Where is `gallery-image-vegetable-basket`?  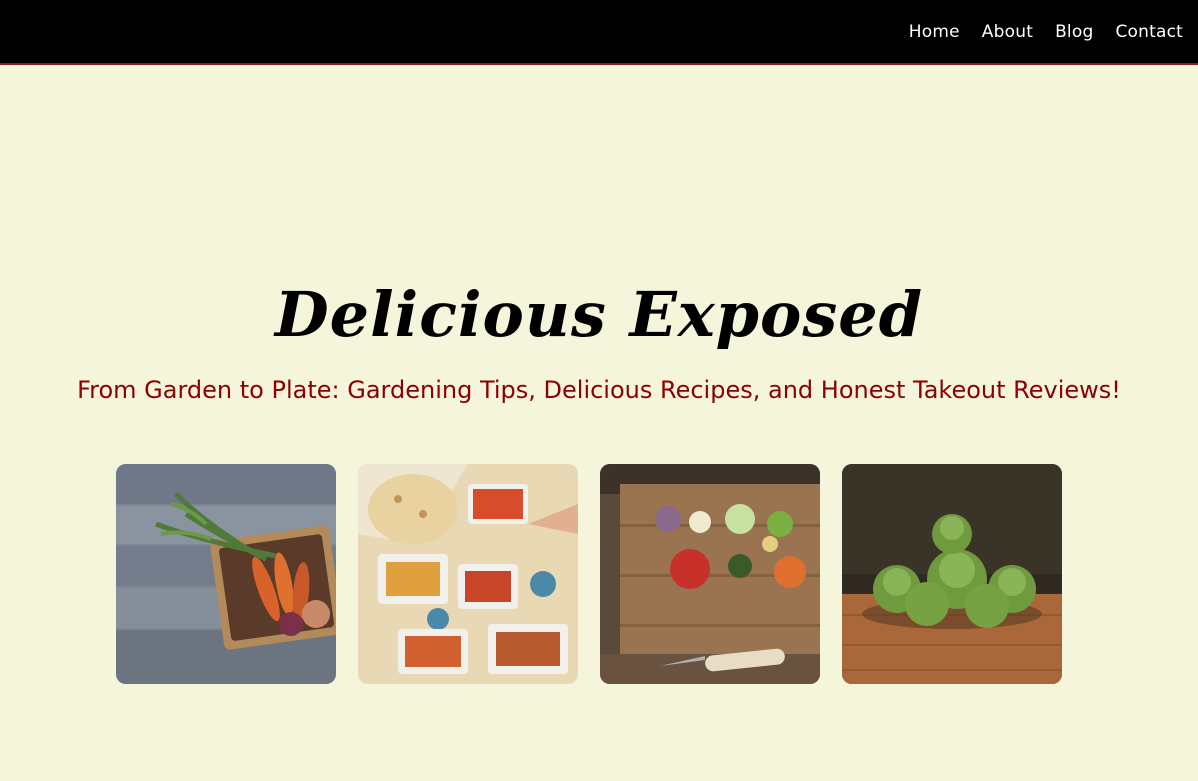 gallery-image-vegetable-basket is located at coordinates (226, 574).